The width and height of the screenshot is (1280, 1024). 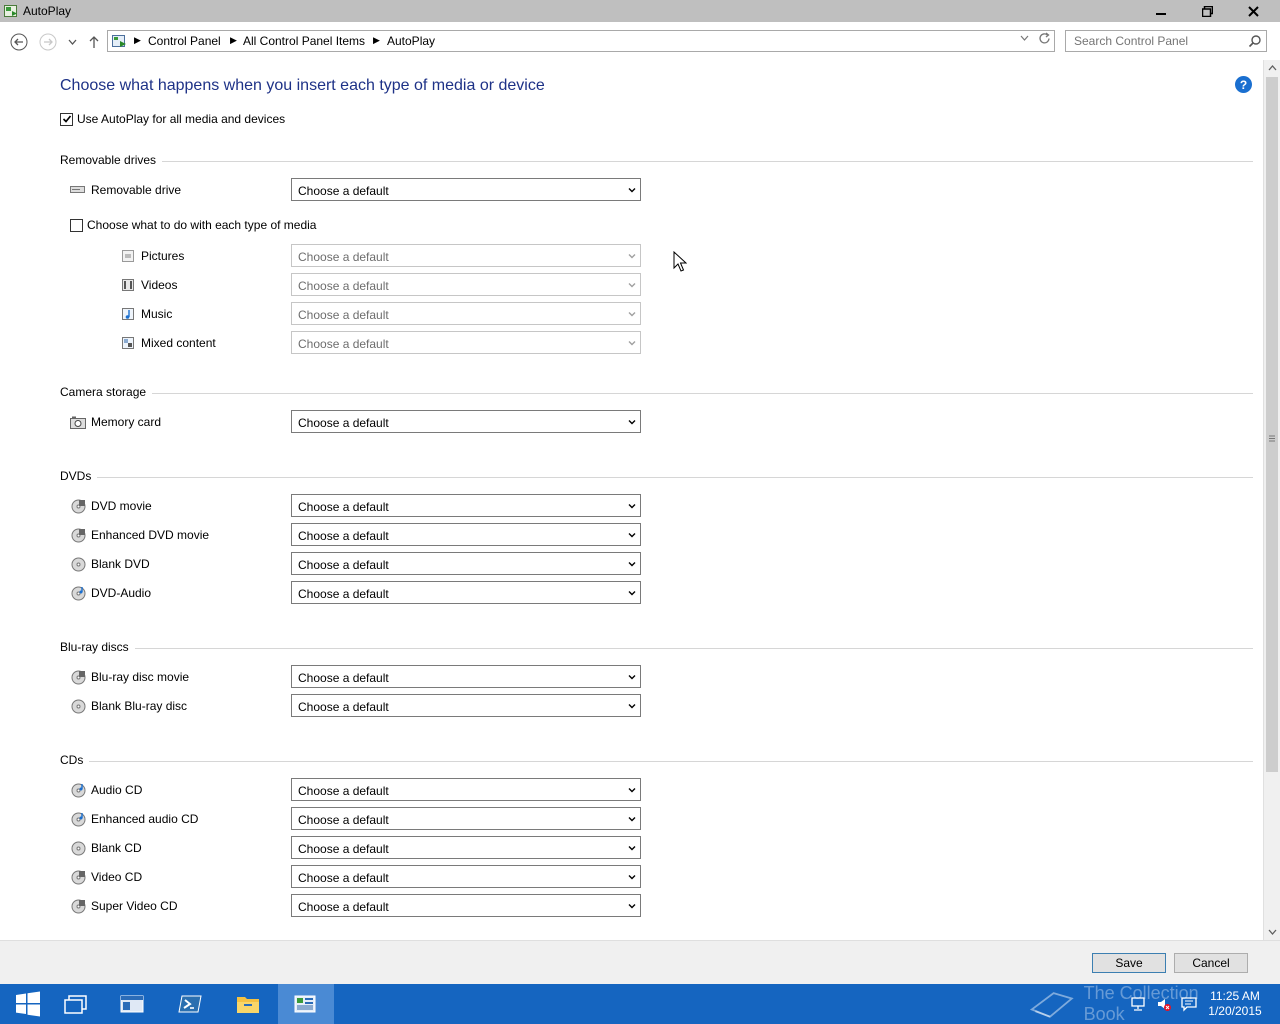 What do you see at coordinates (466, 789) in the screenshot?
I see `audio-cd-select: Choose a default` at bounding box center [466, 789].